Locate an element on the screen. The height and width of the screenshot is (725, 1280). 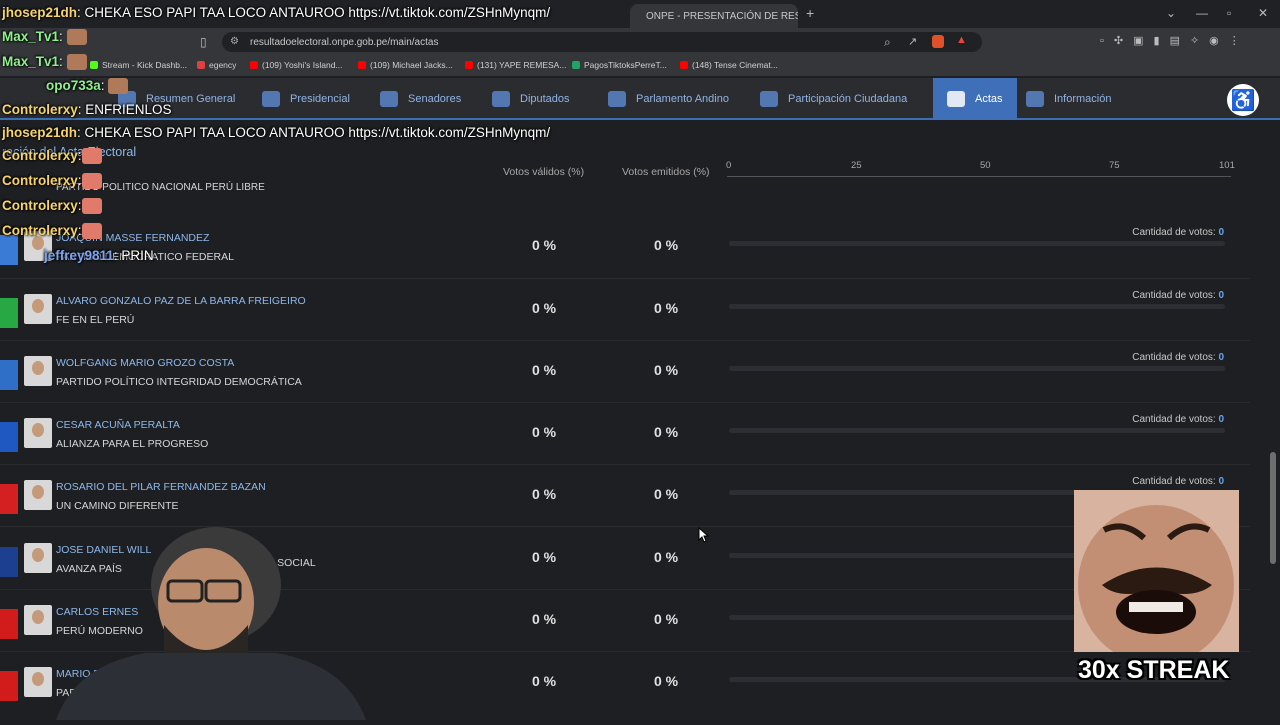
people-icon is located at coordinates (769, 99).